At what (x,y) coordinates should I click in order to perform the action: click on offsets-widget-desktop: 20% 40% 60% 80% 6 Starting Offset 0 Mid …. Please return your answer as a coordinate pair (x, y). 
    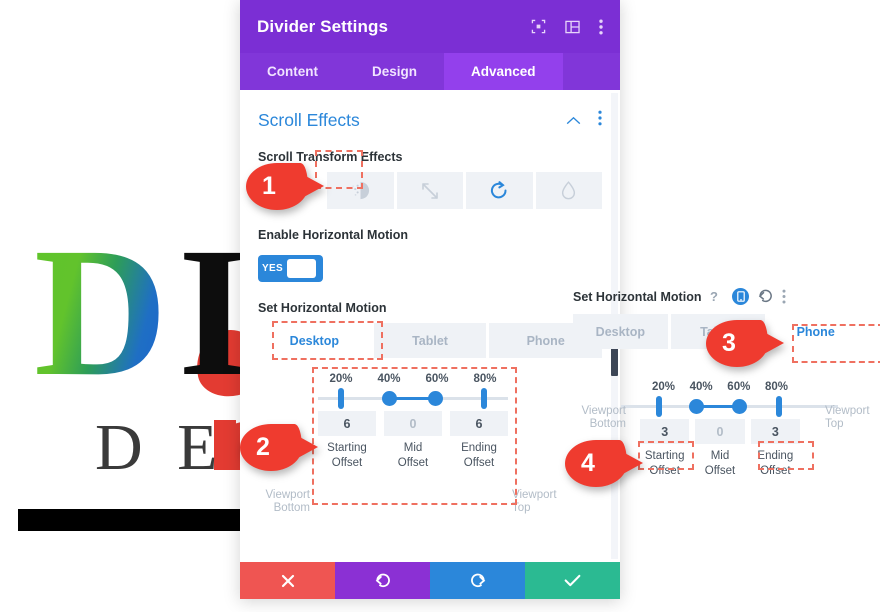
    Looking at the image, I should click on (413, 422).